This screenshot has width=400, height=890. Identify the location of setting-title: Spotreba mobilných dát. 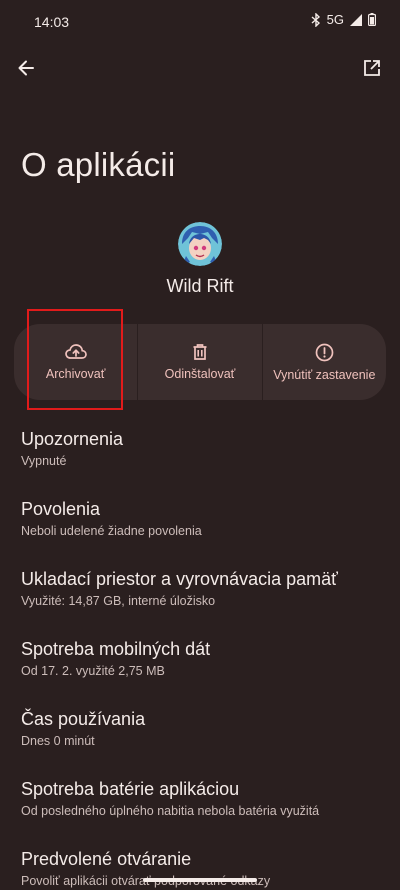
(116, 649).